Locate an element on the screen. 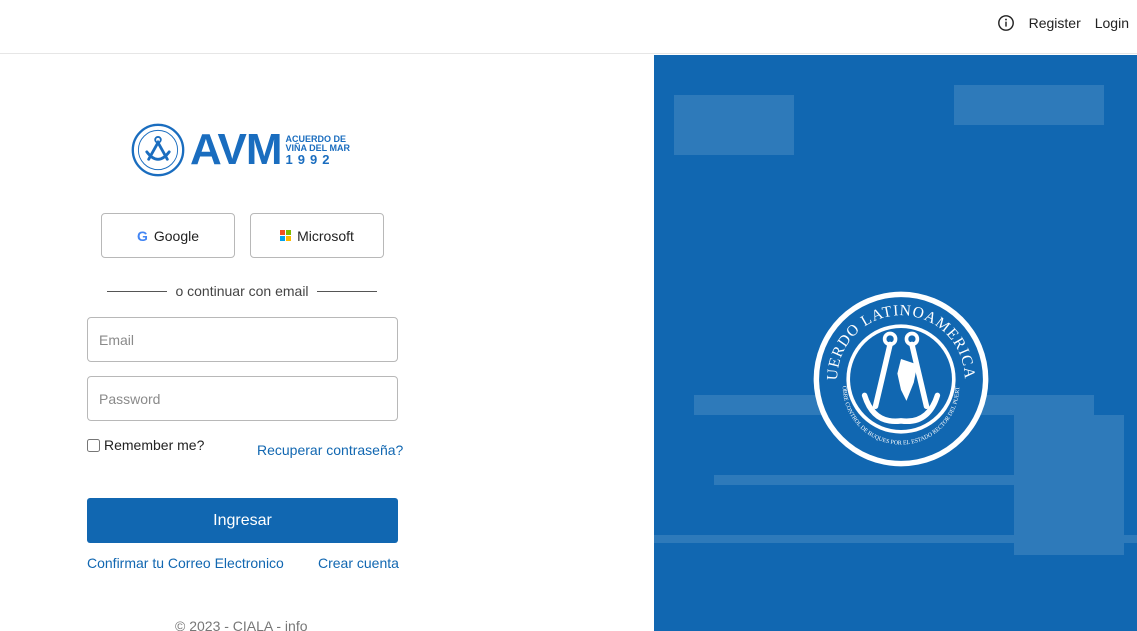 The image size is (1137, 631). avm-seal-icon is located at coordinates (158, 150).